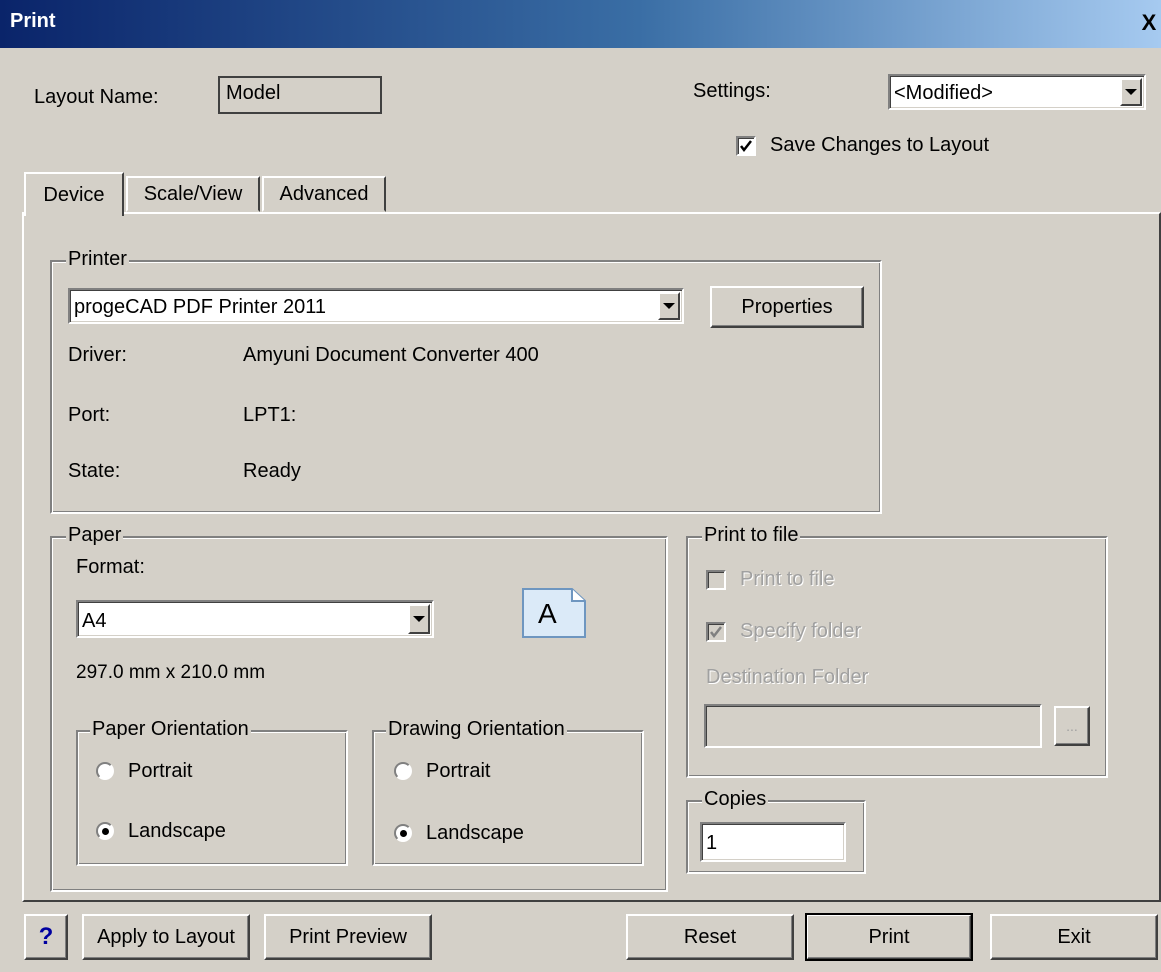 The width and height of the screenshot is (1161, 972). Describe the element at coordinates (773, 842) in the screenshot. I see `copies-input: 1` at that location.